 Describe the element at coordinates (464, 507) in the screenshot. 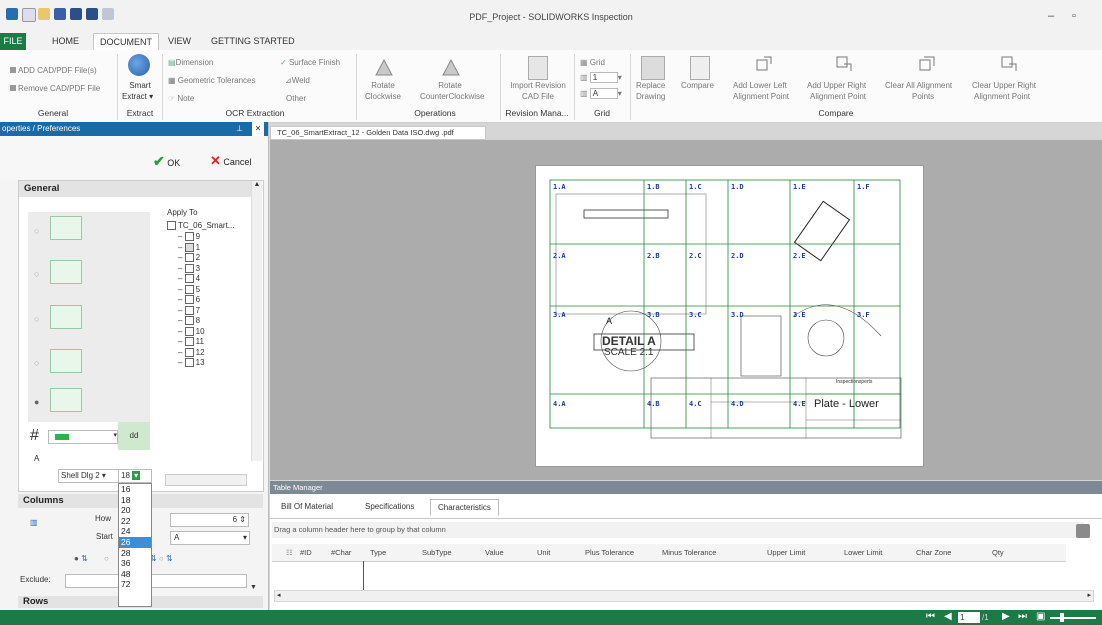

I see `tab-characteristics: Characteristics` at that location.